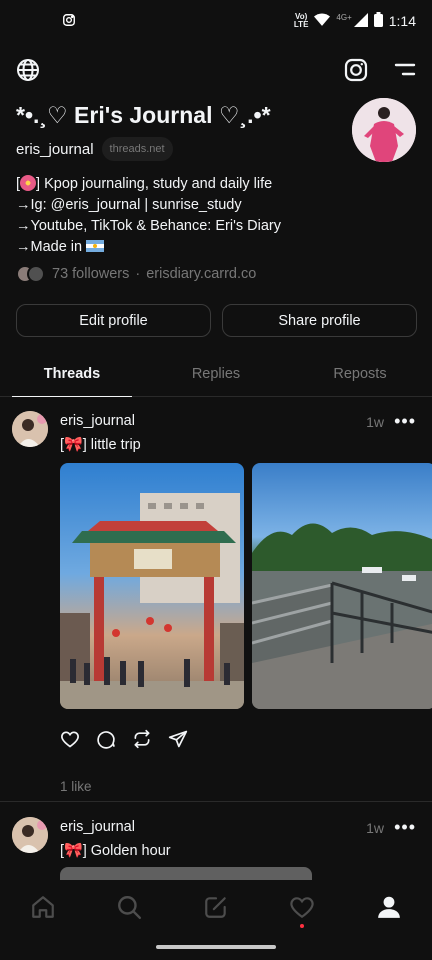 The width and height of the screenshot is (432, 960). I want to click on post-text: [🎀] little trip, so click(100, 444).